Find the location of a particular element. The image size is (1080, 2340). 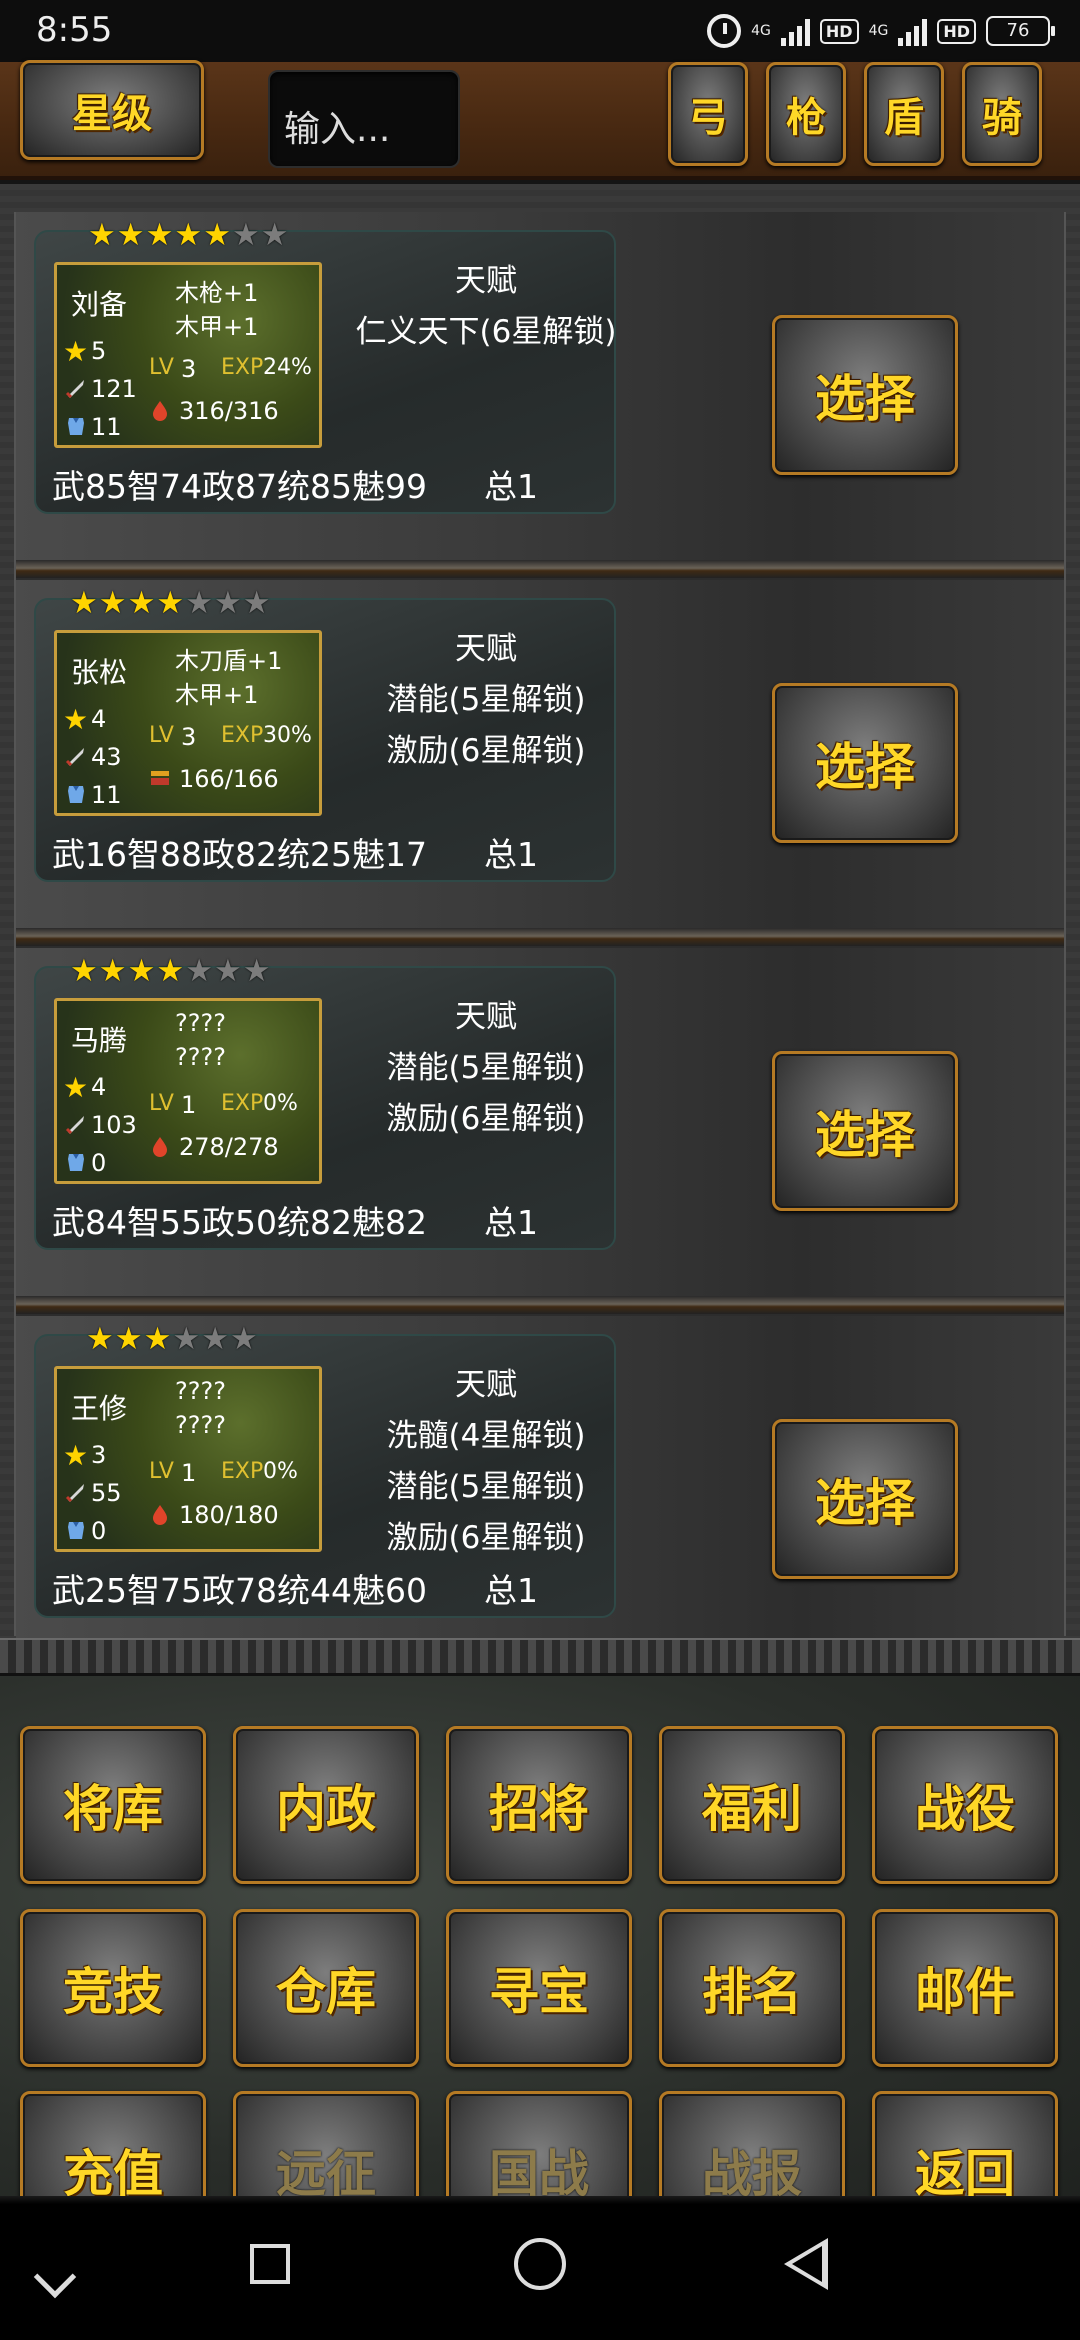

hero-hp: 180/180 is located at coordinates (229, 1515).